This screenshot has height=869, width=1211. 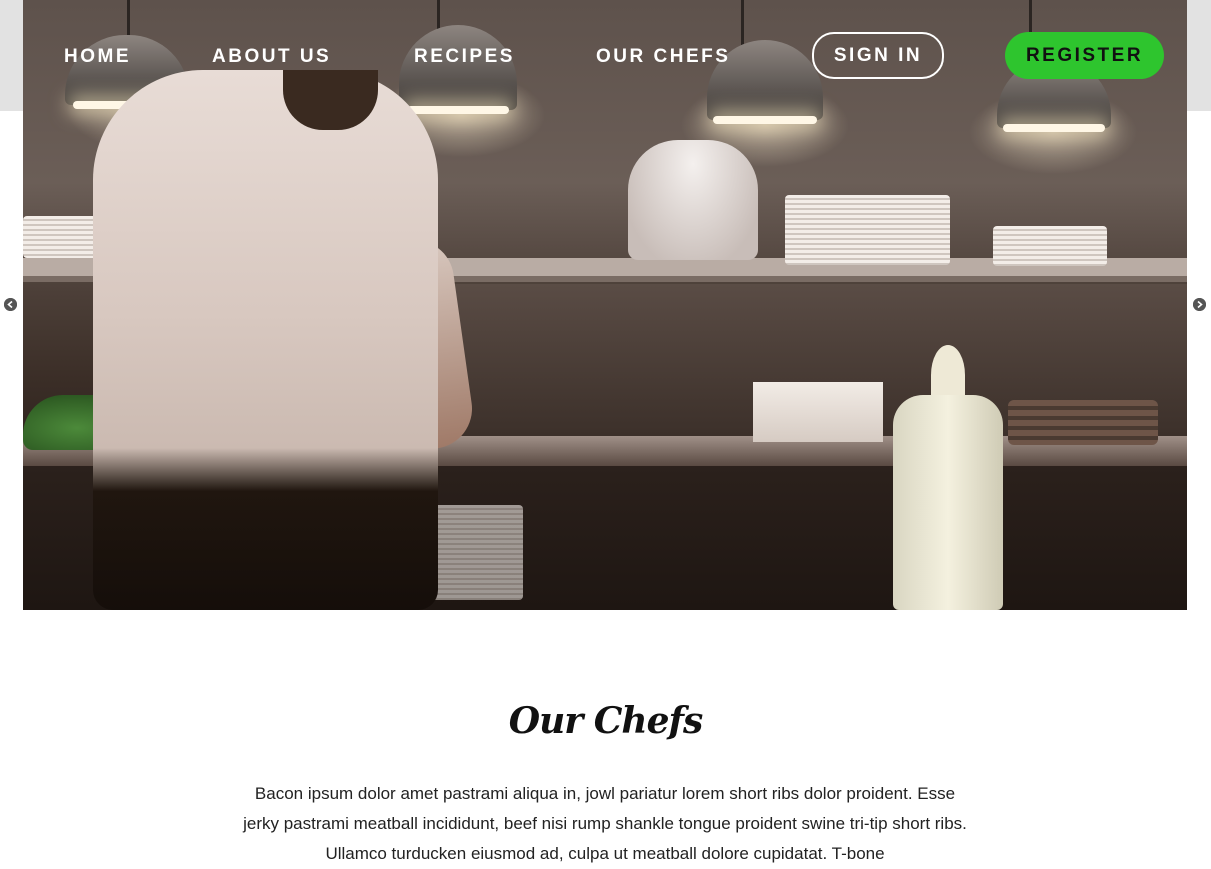 I want to click on food-boxes, so click(x=818, y=412).